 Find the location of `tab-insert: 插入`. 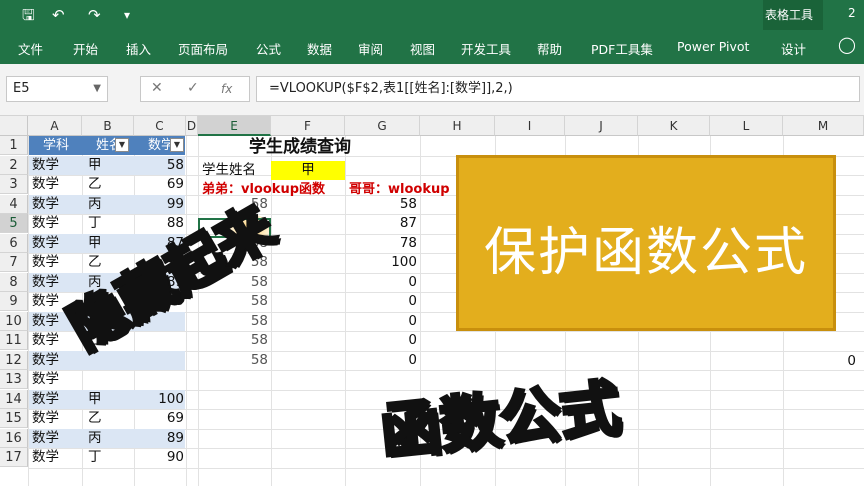

tab-insert: 插入 is located at coordinates (138, 48).